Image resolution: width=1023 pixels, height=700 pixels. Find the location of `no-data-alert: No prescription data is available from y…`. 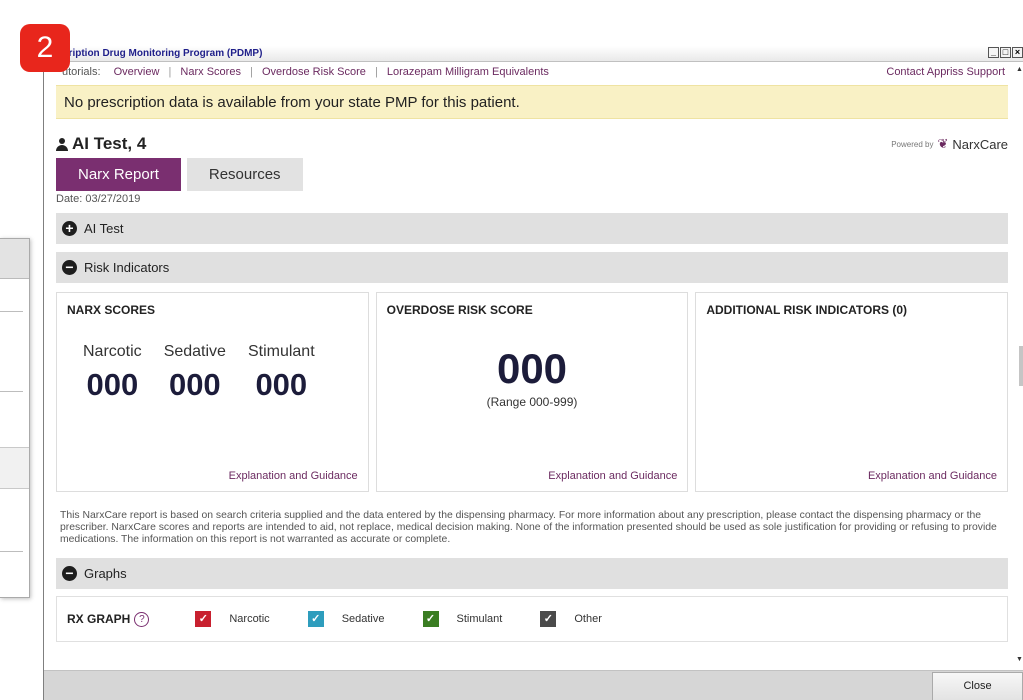

no-data-alert: No prescription data is available from y… is located at coordinates (532, 102).